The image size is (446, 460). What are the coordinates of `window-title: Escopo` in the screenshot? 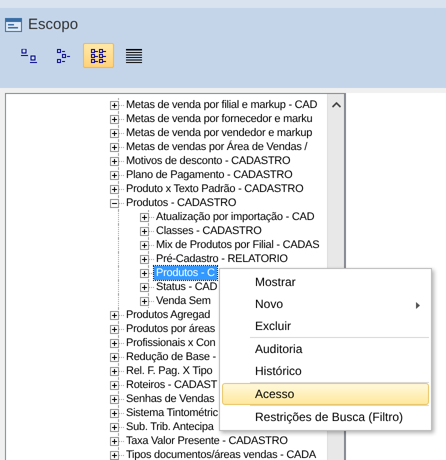 It's located at (53, 24).